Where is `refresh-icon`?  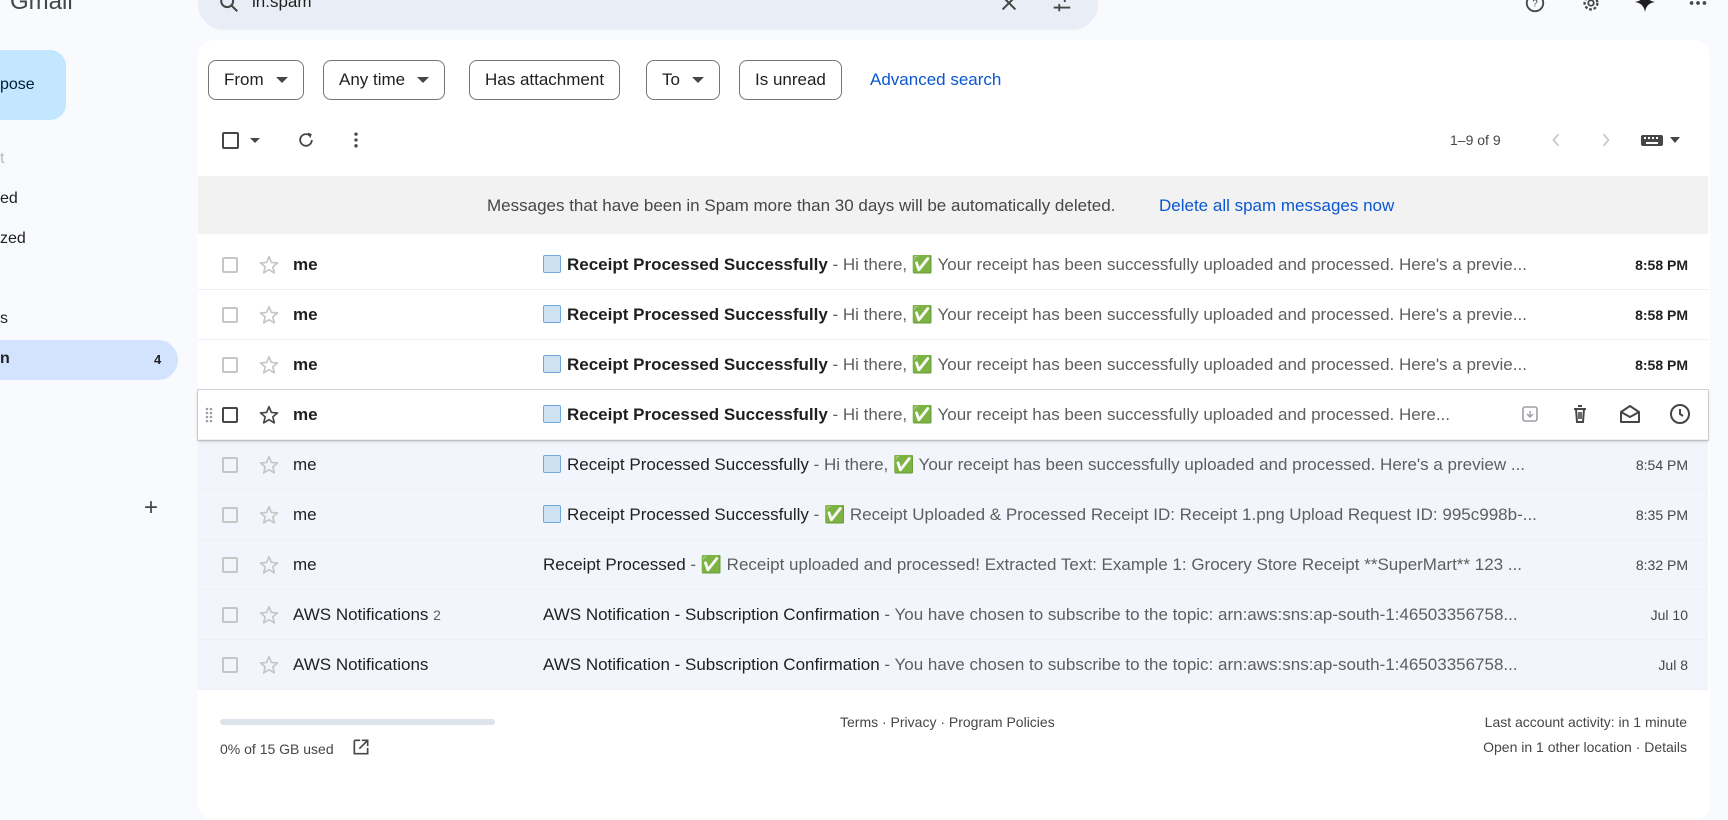 refresh-icon is located at coordinates (306, 140).